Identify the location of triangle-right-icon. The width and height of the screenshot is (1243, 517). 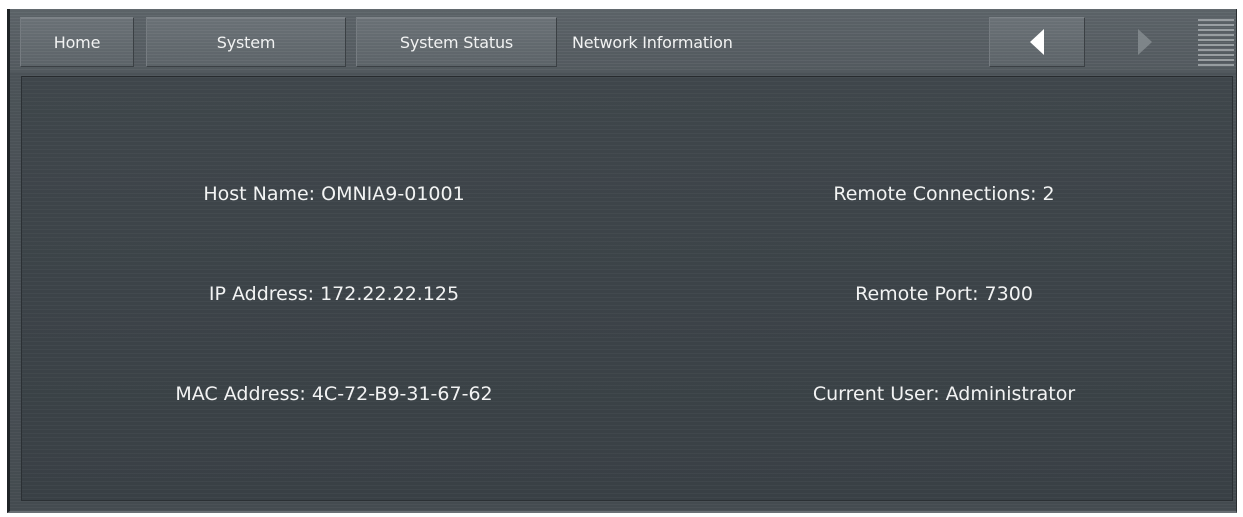
(1145, 42).